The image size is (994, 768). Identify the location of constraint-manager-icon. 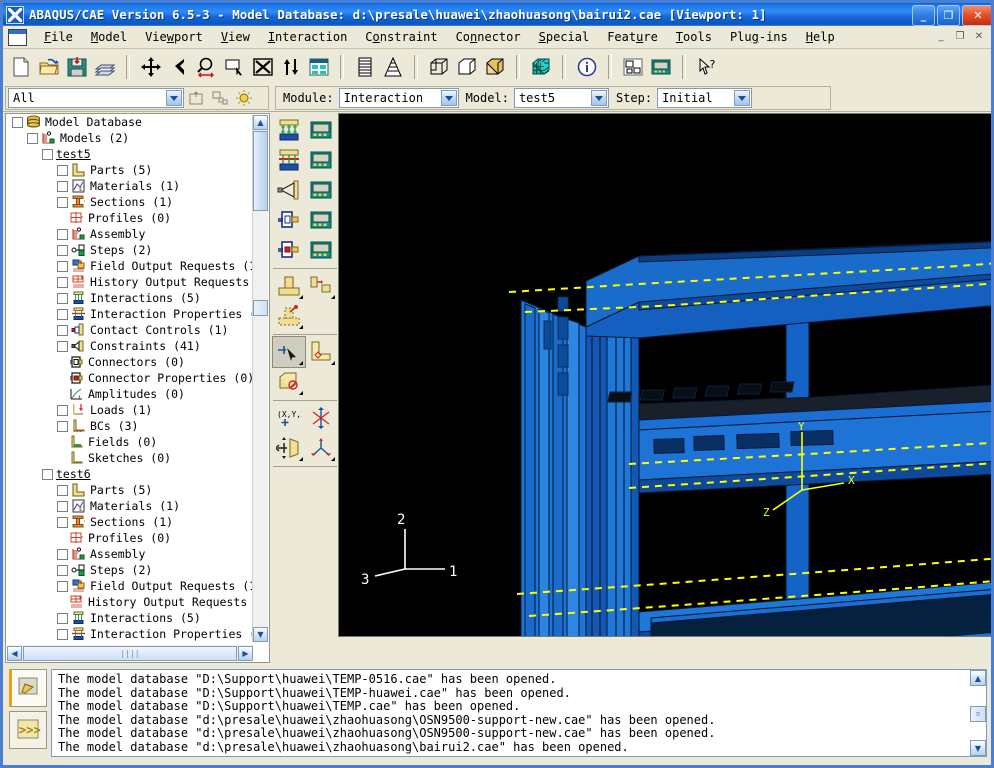
(321, 220).